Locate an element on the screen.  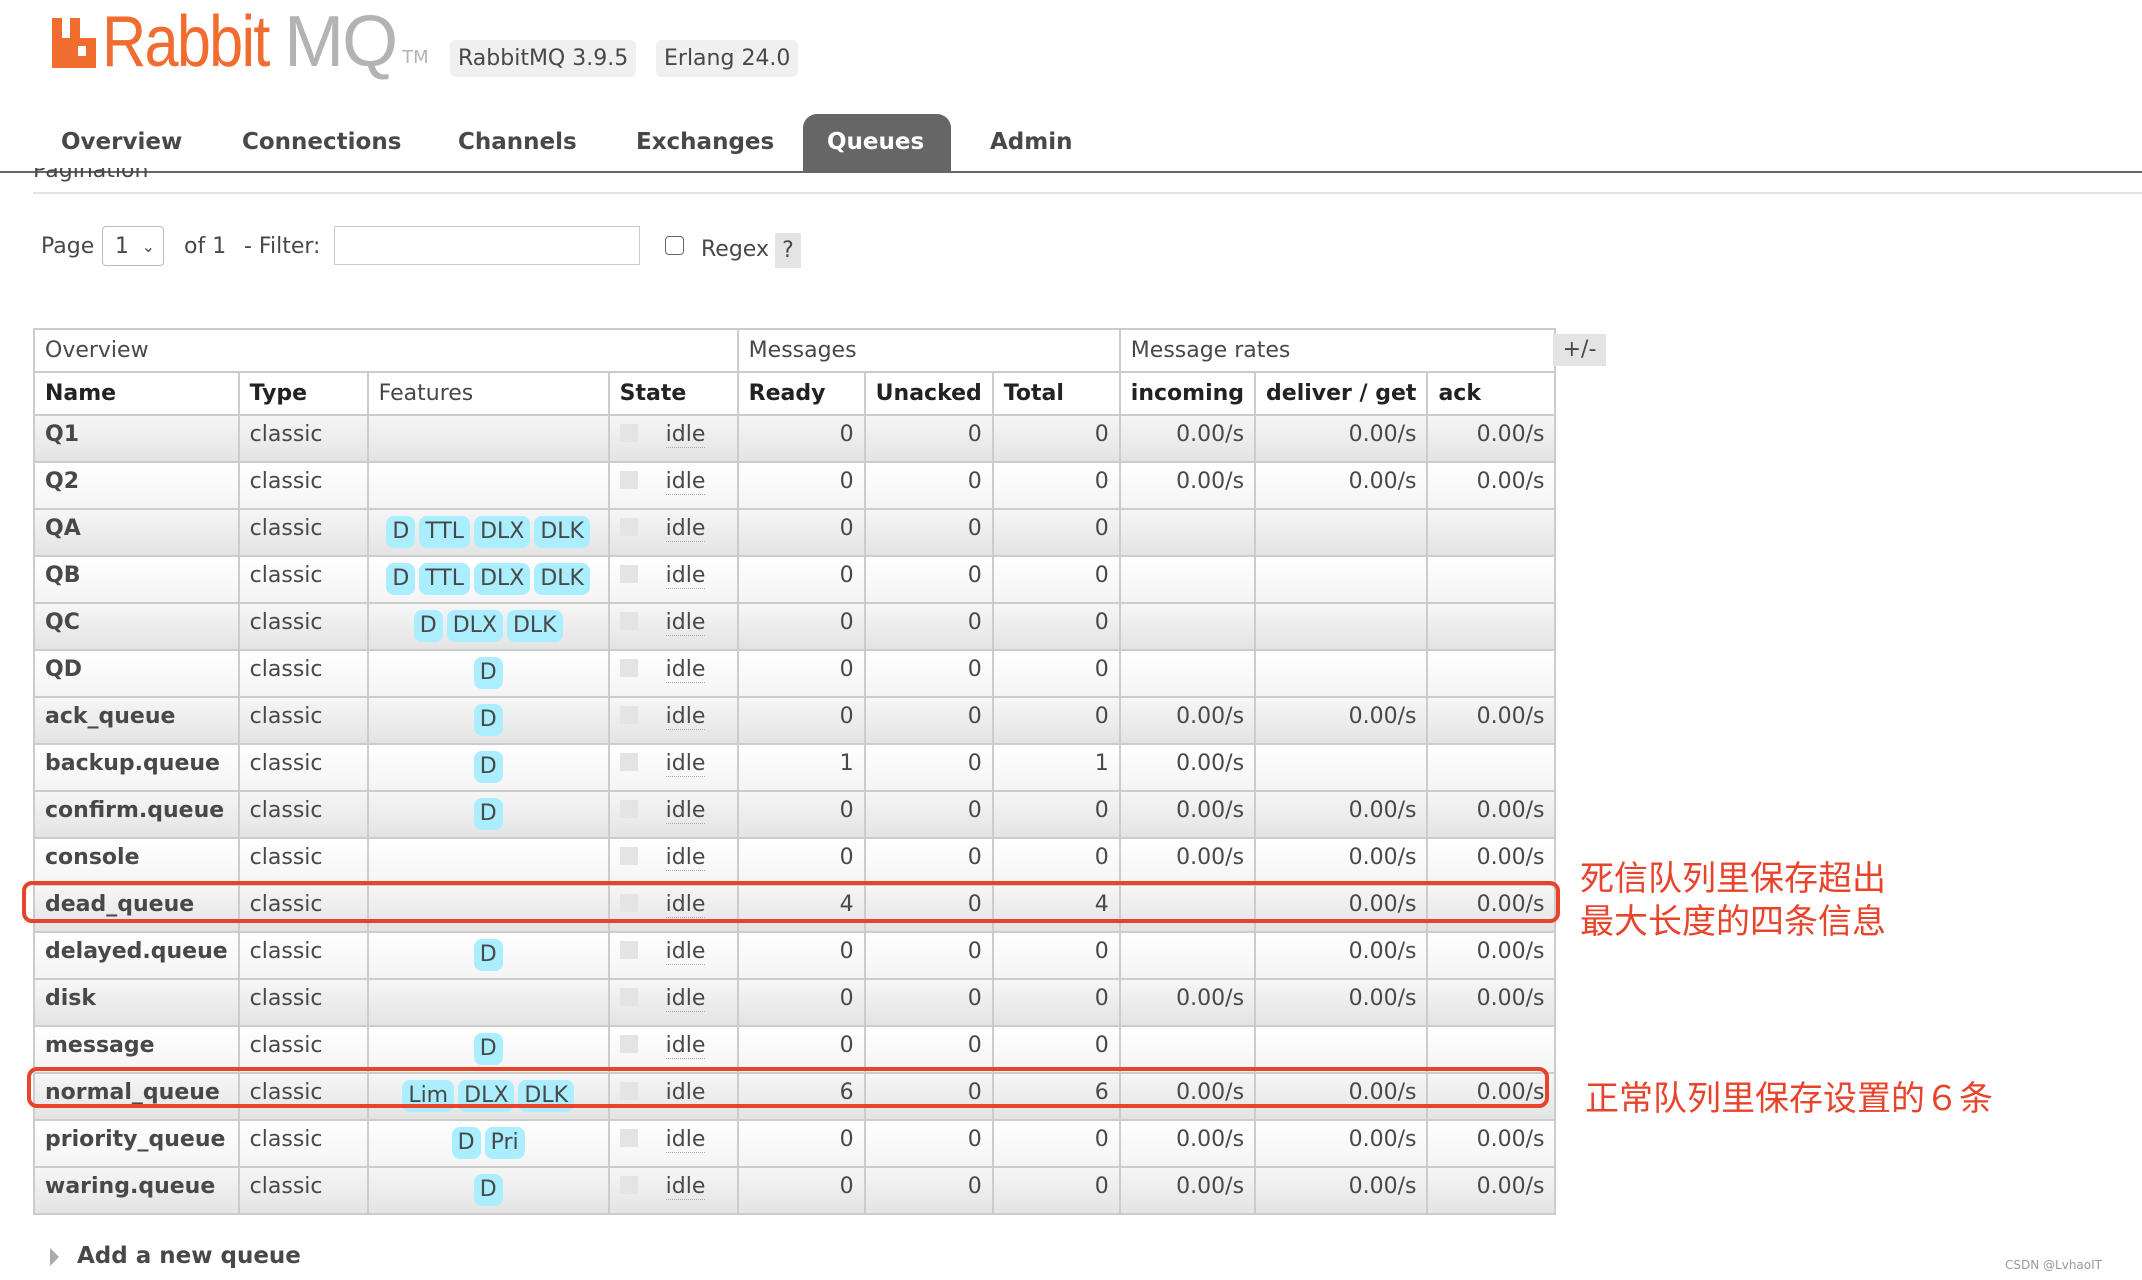
col-header-ack: ack is located at coordinates (1491, 393).